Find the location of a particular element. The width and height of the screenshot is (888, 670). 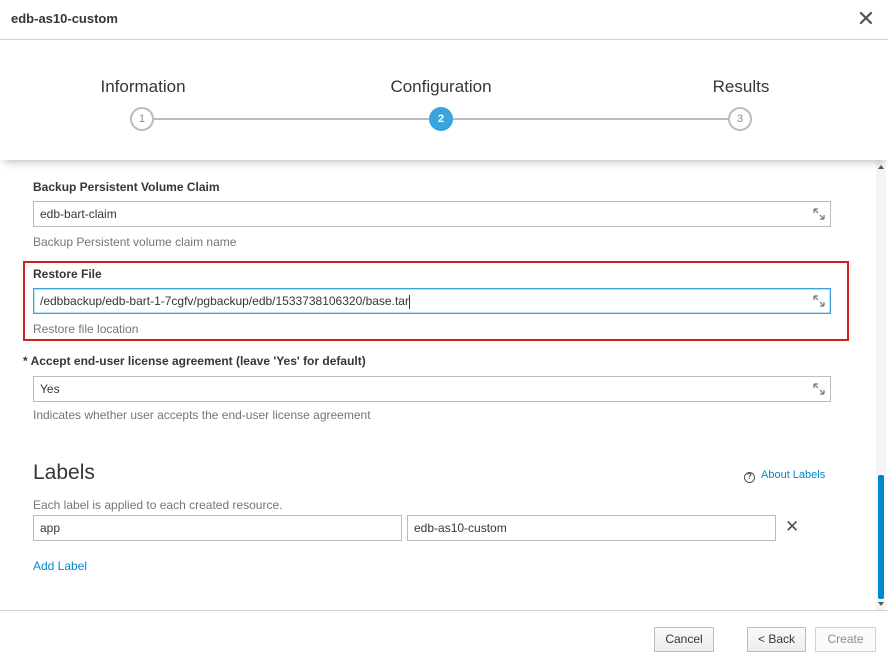

question-circle-icon: ? is located at coordinates (749, 477).